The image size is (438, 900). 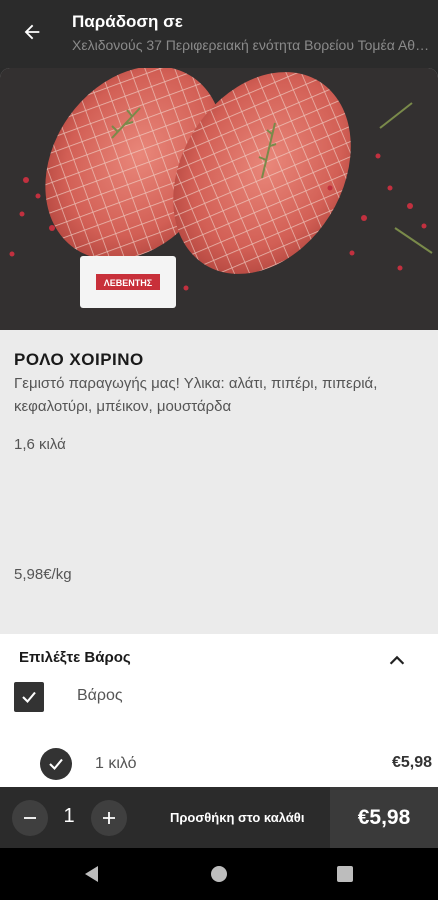 What do you see at coordinates (75, 657) in the screenshot?
I see `options-title: Επιλέξτε Βάρος` at bounding box center [75, 657].